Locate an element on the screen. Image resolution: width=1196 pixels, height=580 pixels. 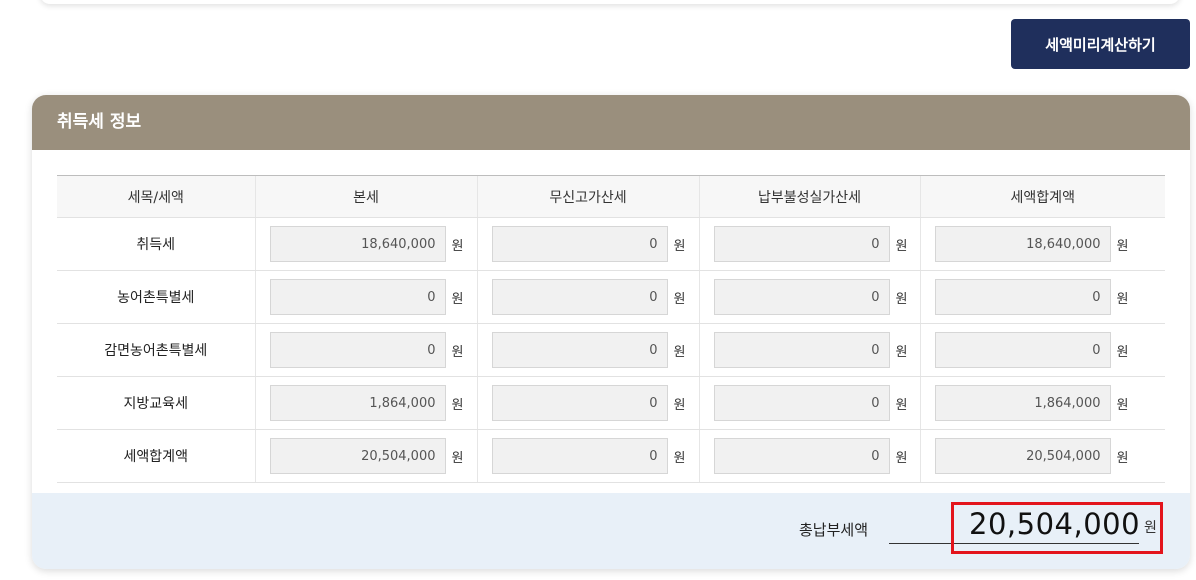
table-row: 농어촌특별세 원 원 원 원 is located at coordinates (611, 297).